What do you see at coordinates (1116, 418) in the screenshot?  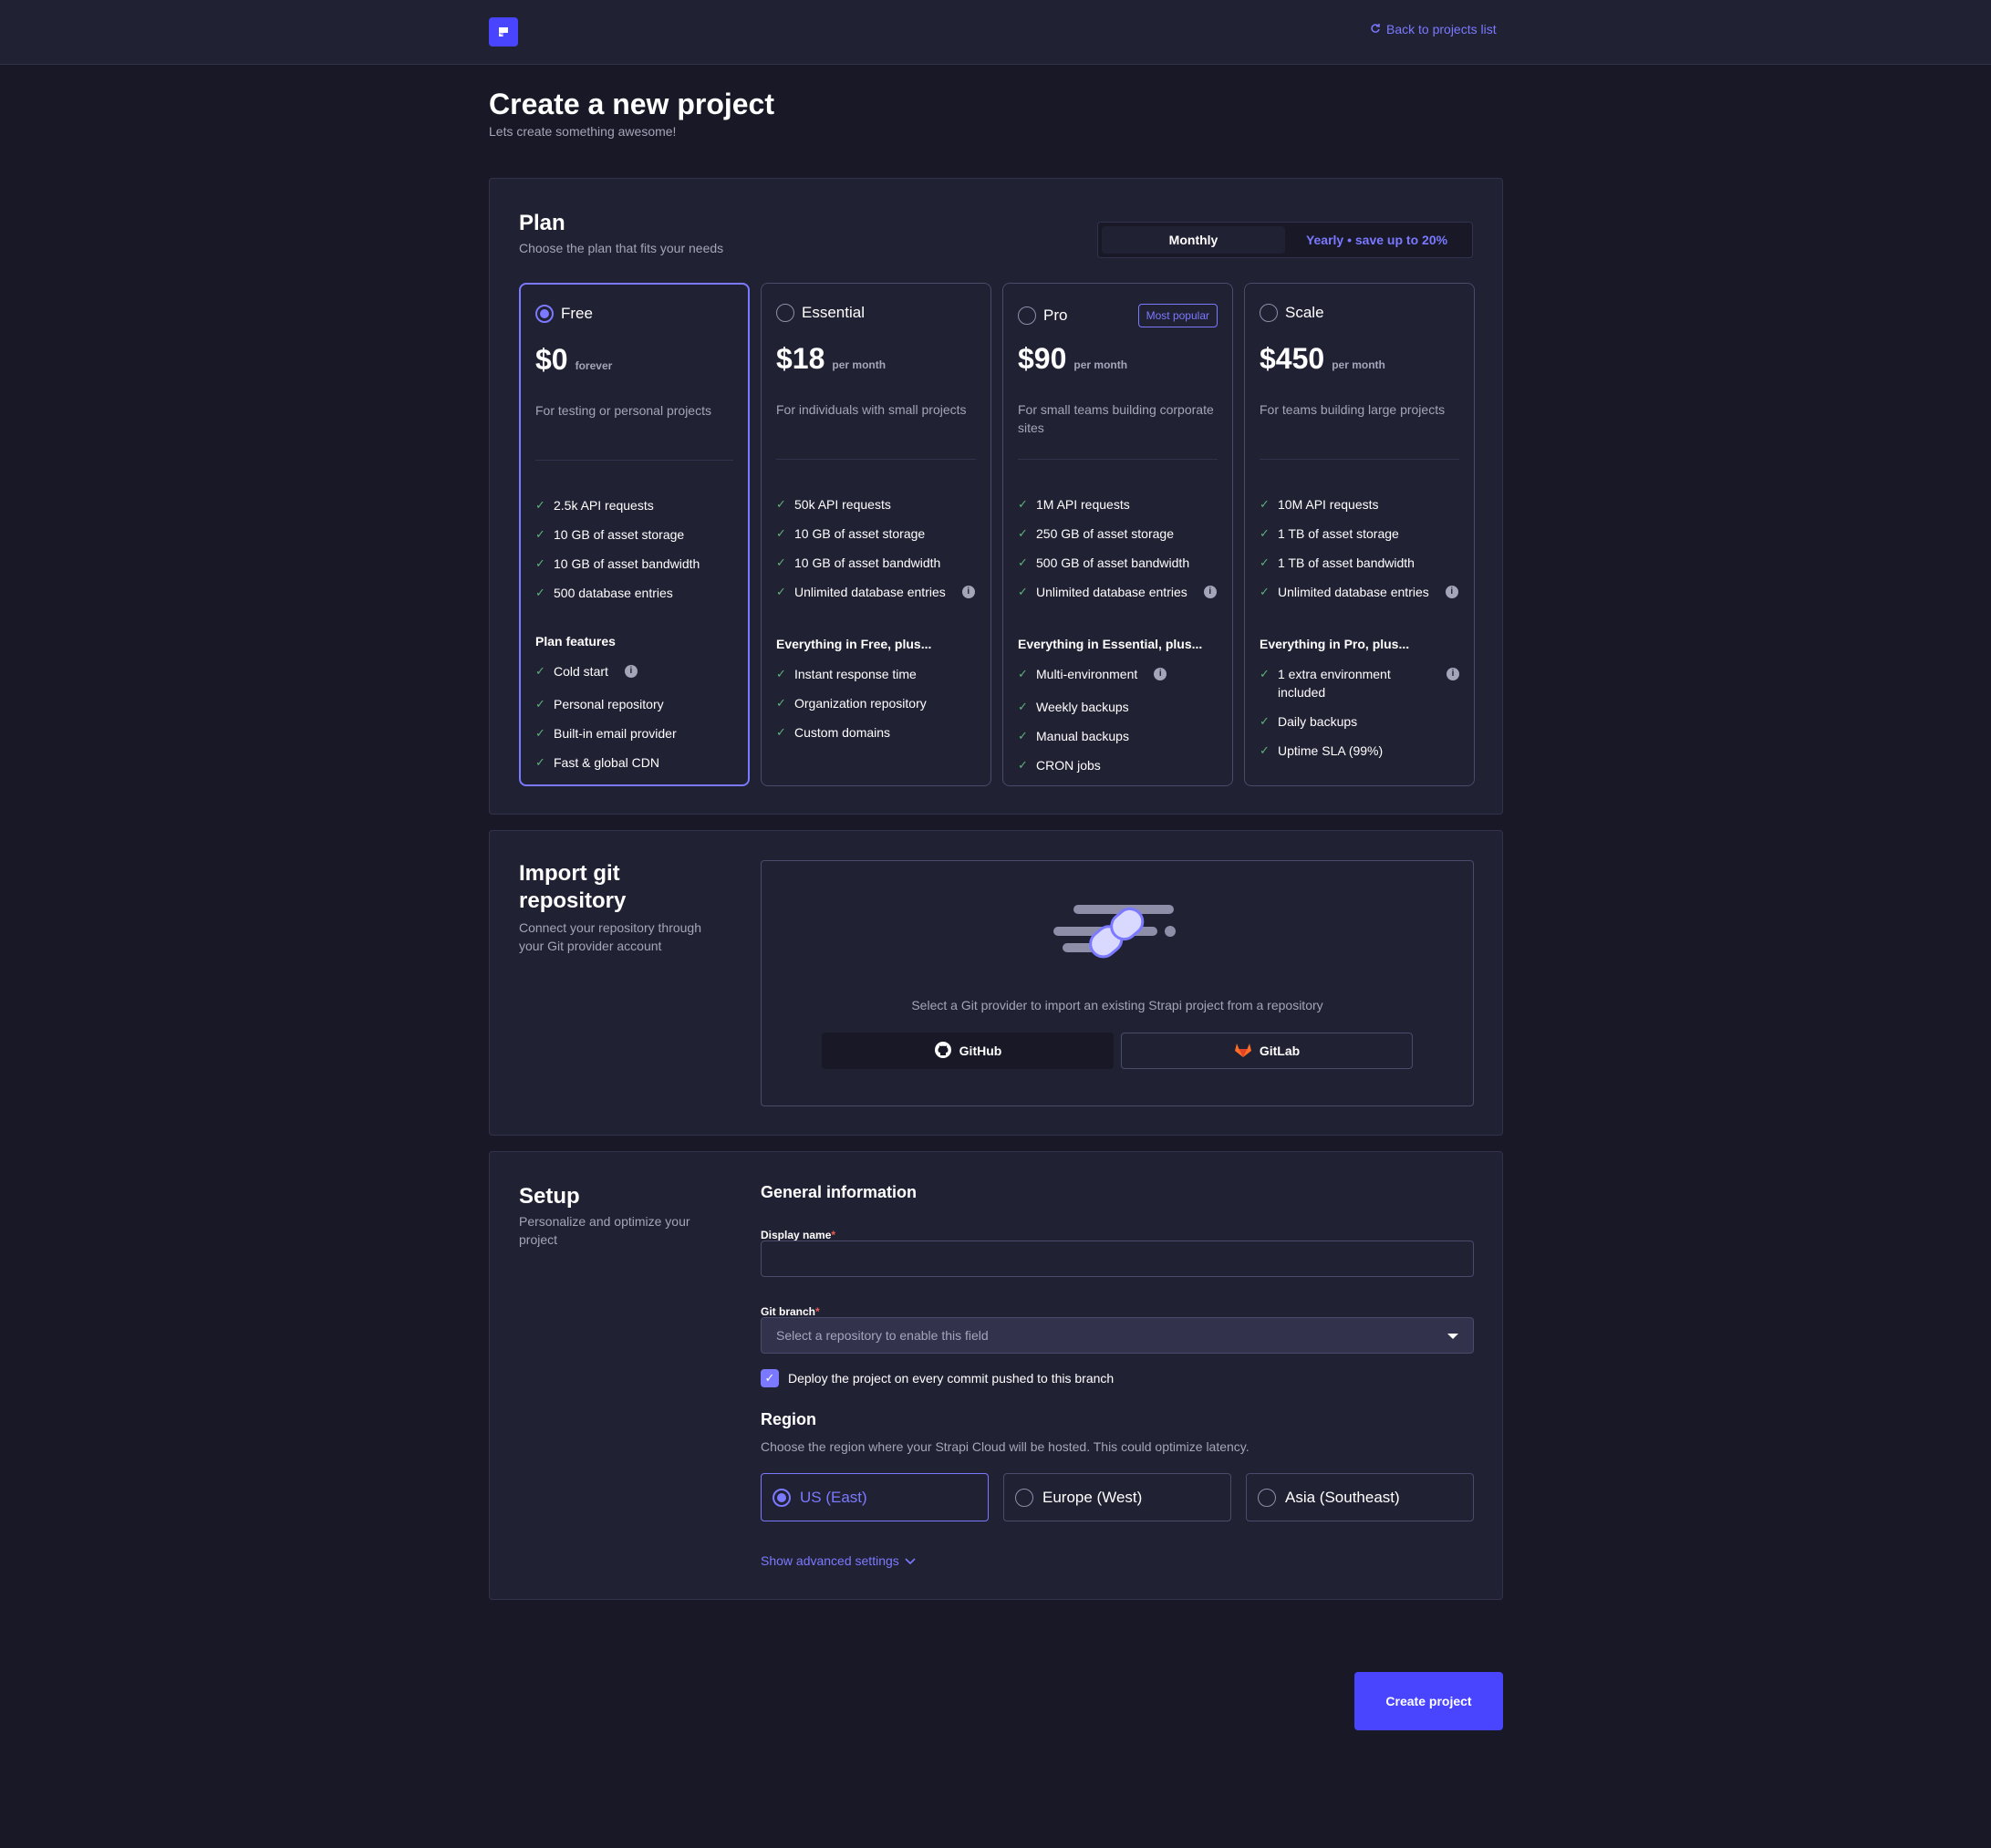 I see `plan-description: For small teams building corporate sites` at bounding box center [1116, 418].